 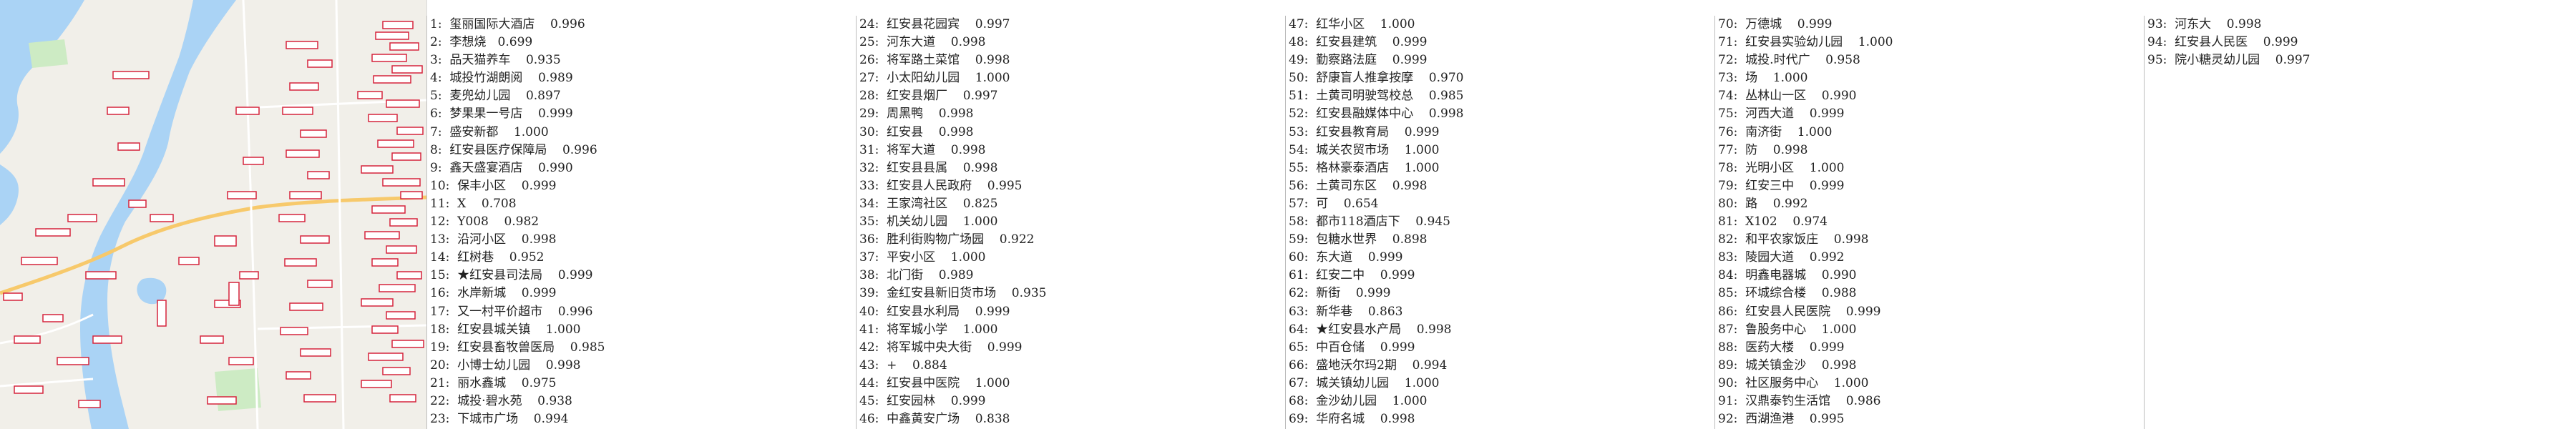 I want to click on result-row: 58: 都市118酒店下 0.945, so click(x=1369, y=222).